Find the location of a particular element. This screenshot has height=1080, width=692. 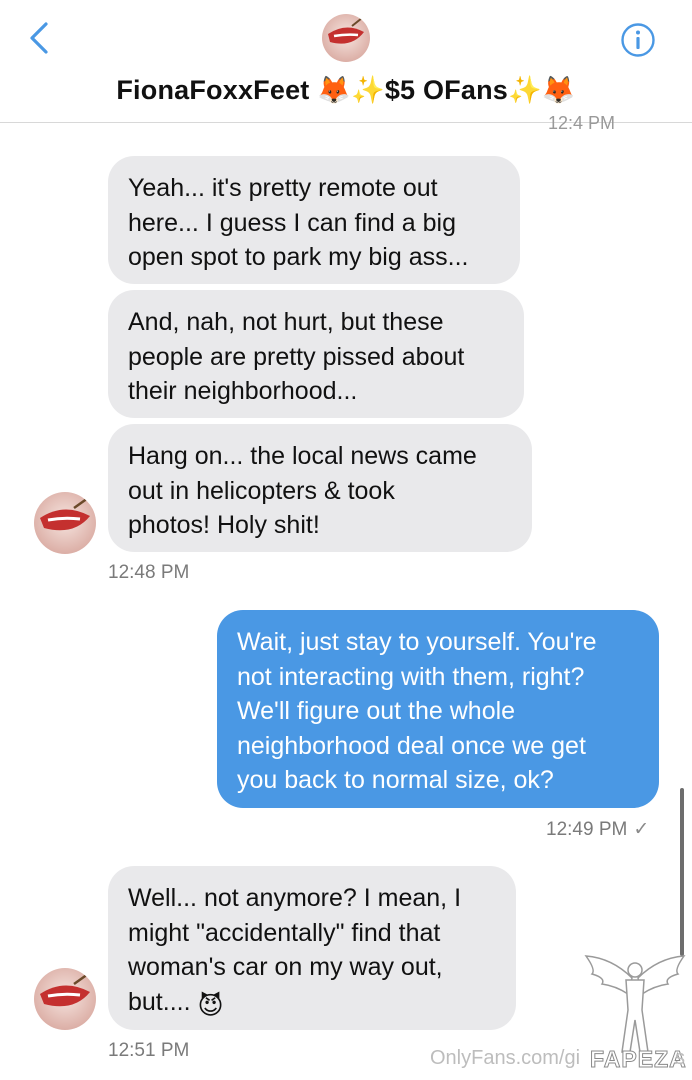

watermark-text: OnlyFans.com/gi is located at coordinates (505, 1058).